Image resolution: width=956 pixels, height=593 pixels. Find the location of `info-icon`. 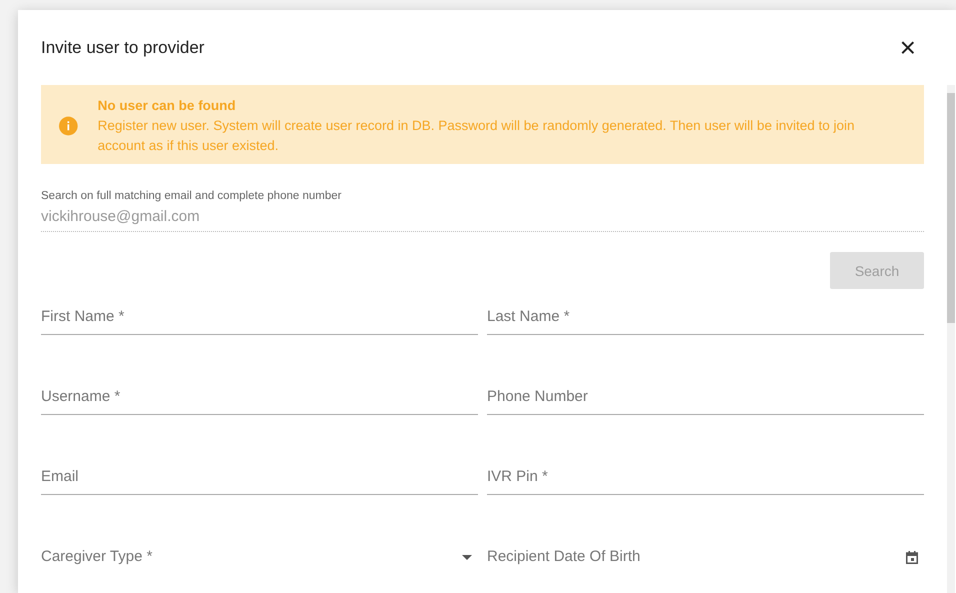

info-icon is located at coordinates (68, 126).